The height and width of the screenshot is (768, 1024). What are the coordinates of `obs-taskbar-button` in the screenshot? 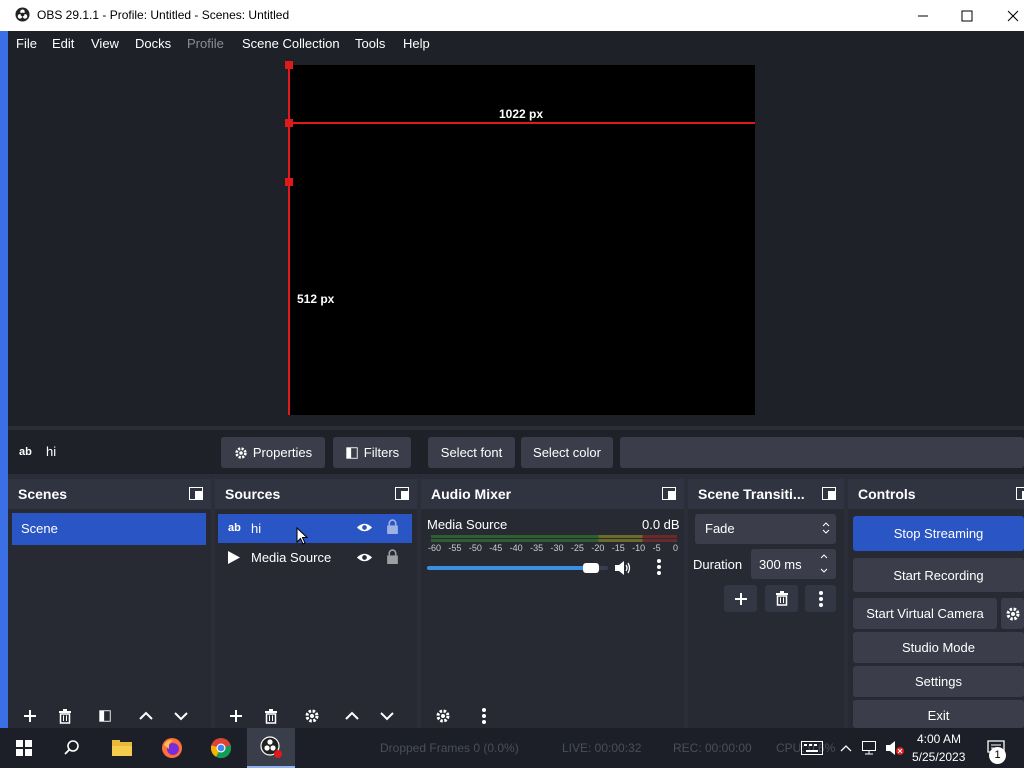 It's located at (271, 748).